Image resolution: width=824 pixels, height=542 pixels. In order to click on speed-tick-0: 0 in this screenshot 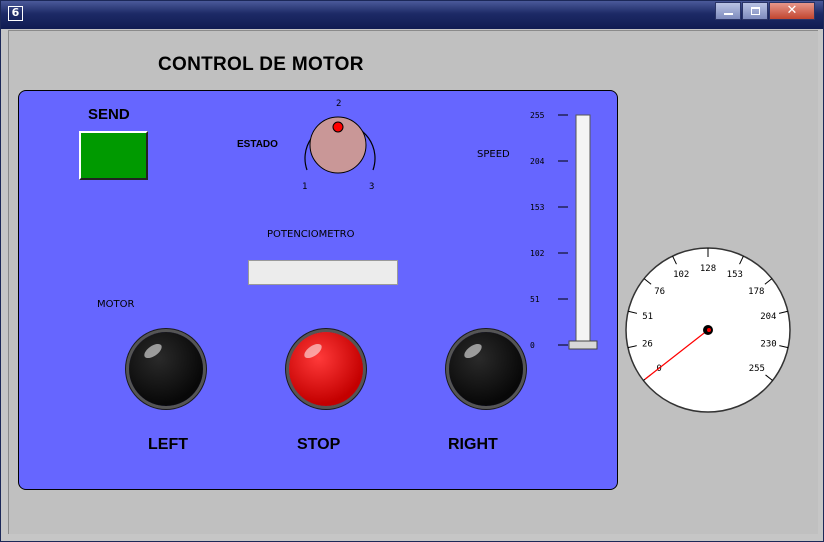, I will do `click(532, 345)`.